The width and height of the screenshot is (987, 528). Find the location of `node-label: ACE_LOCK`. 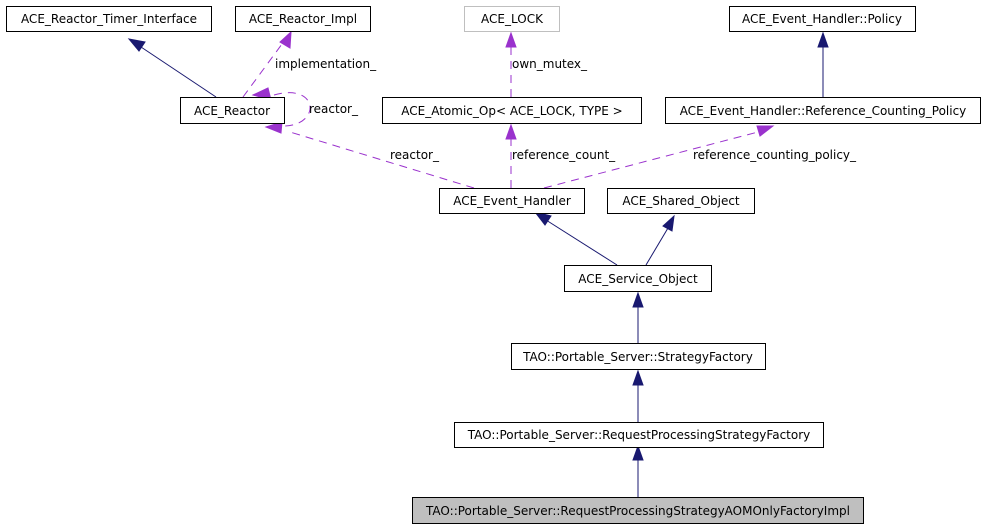

node-label: ACE_LOCK is located at coordinates (512, 19).